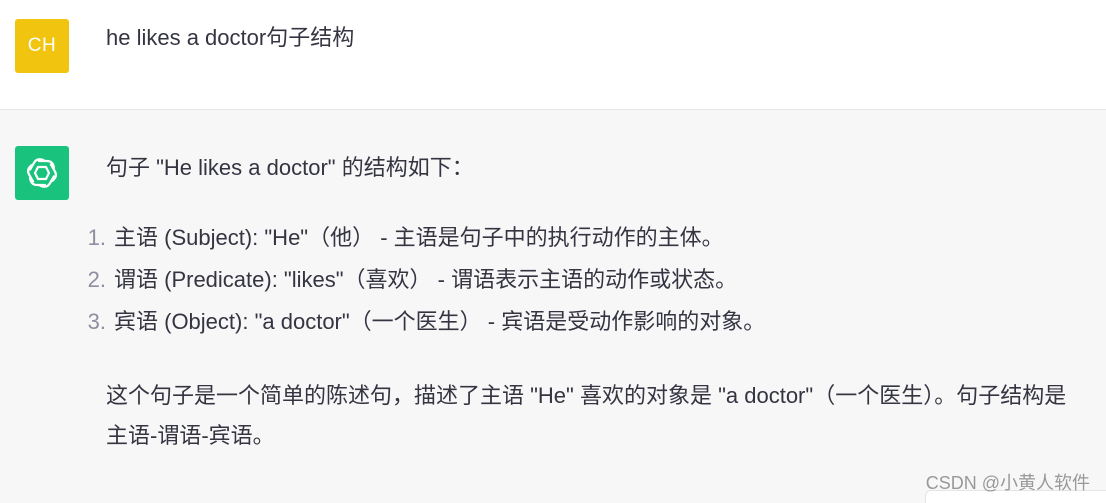 The width and height of the screenshot is (1106, 503). What do you see at coordinates (96, 321) in the screenshot?
I see `list-item-number: 3.` at bounding box center [96, 321].